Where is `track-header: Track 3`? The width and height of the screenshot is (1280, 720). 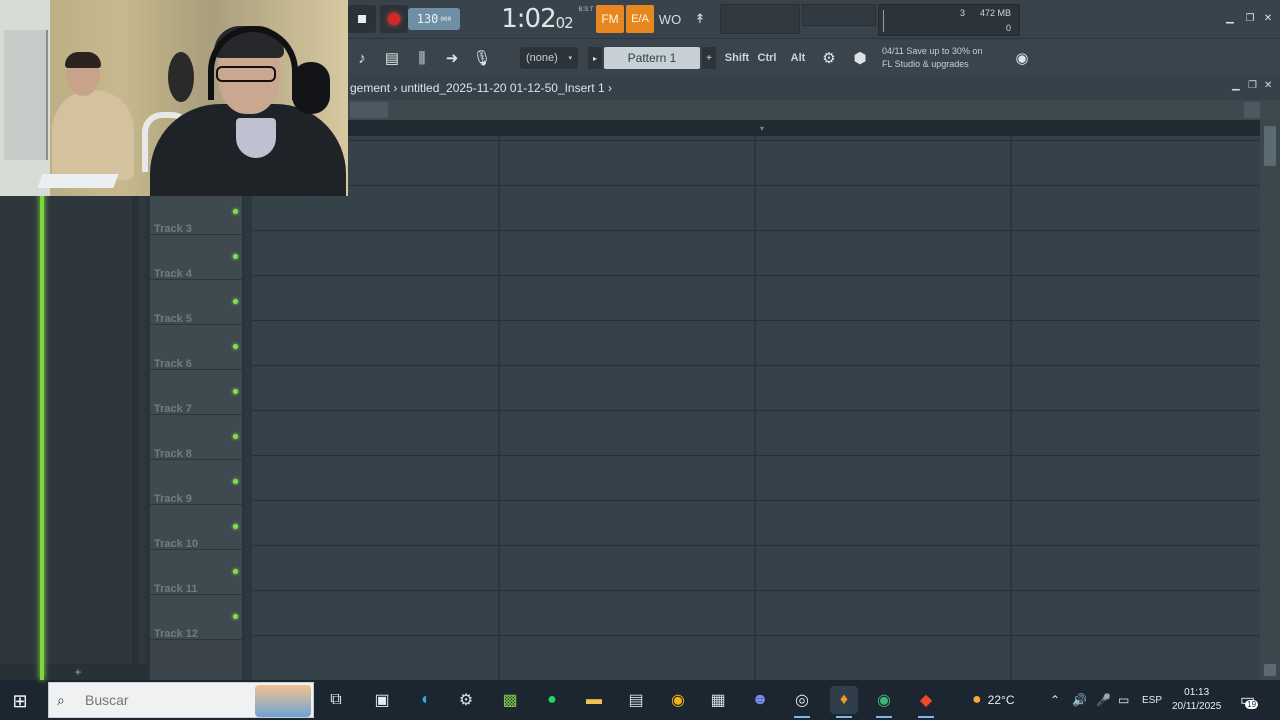 track-header: Track 3 is located at coordinates (196, 212).